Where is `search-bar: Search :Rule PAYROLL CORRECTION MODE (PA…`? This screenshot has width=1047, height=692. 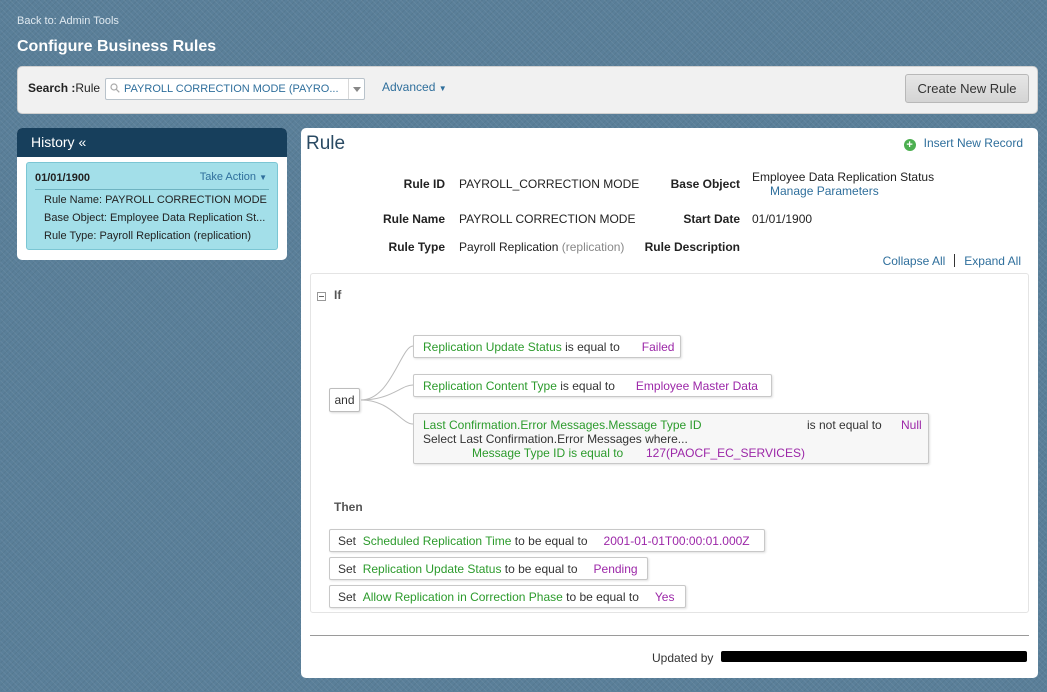
search-bar: Search :Rule PAYROLL CORRECTION MODE (PA… is located at coordinates (527, 90).